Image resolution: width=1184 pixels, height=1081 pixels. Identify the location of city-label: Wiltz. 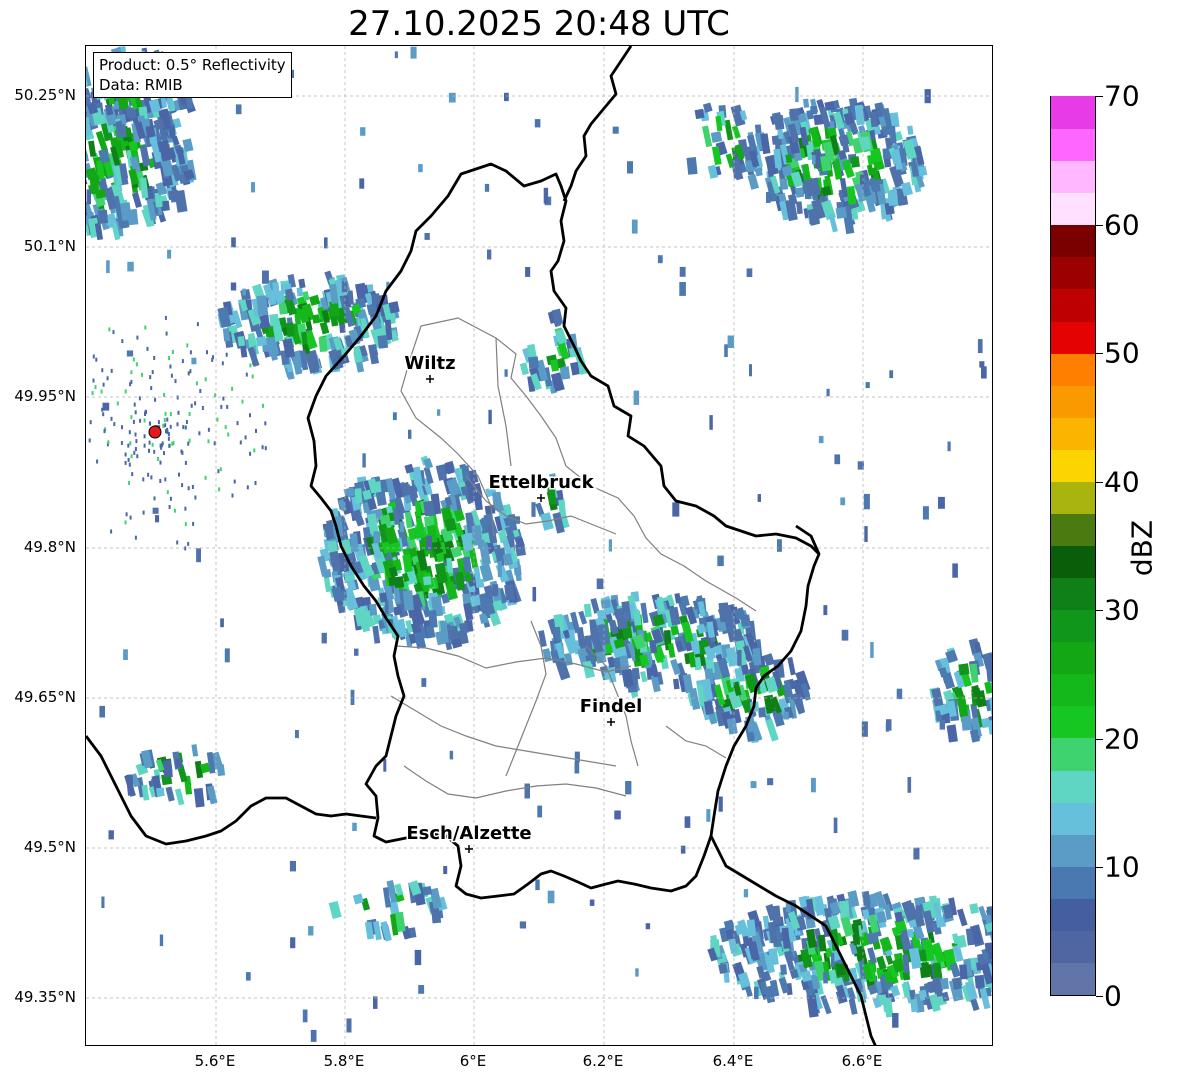
(429, 363).